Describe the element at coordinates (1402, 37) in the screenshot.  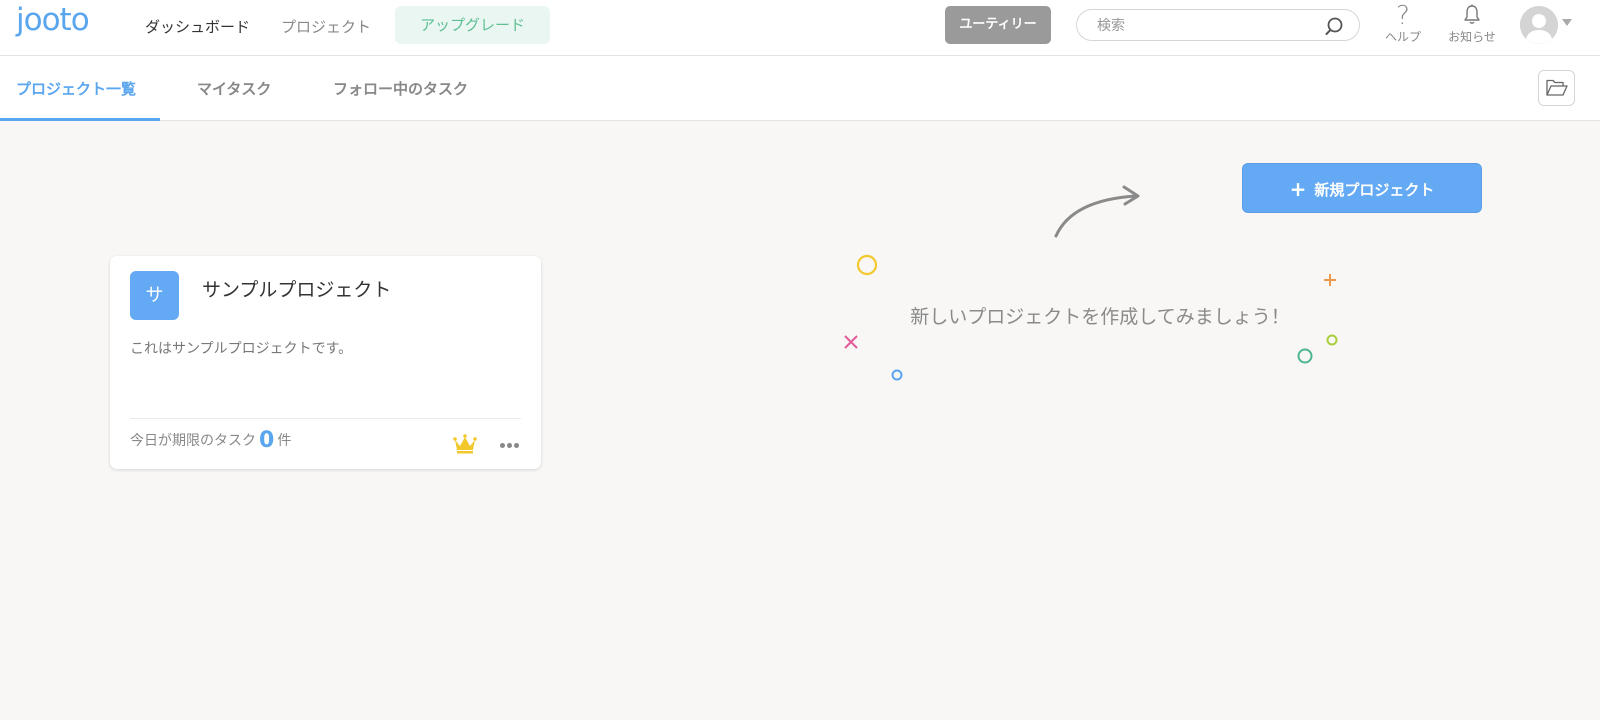
I see `help-label: ヘルプ` at that location.